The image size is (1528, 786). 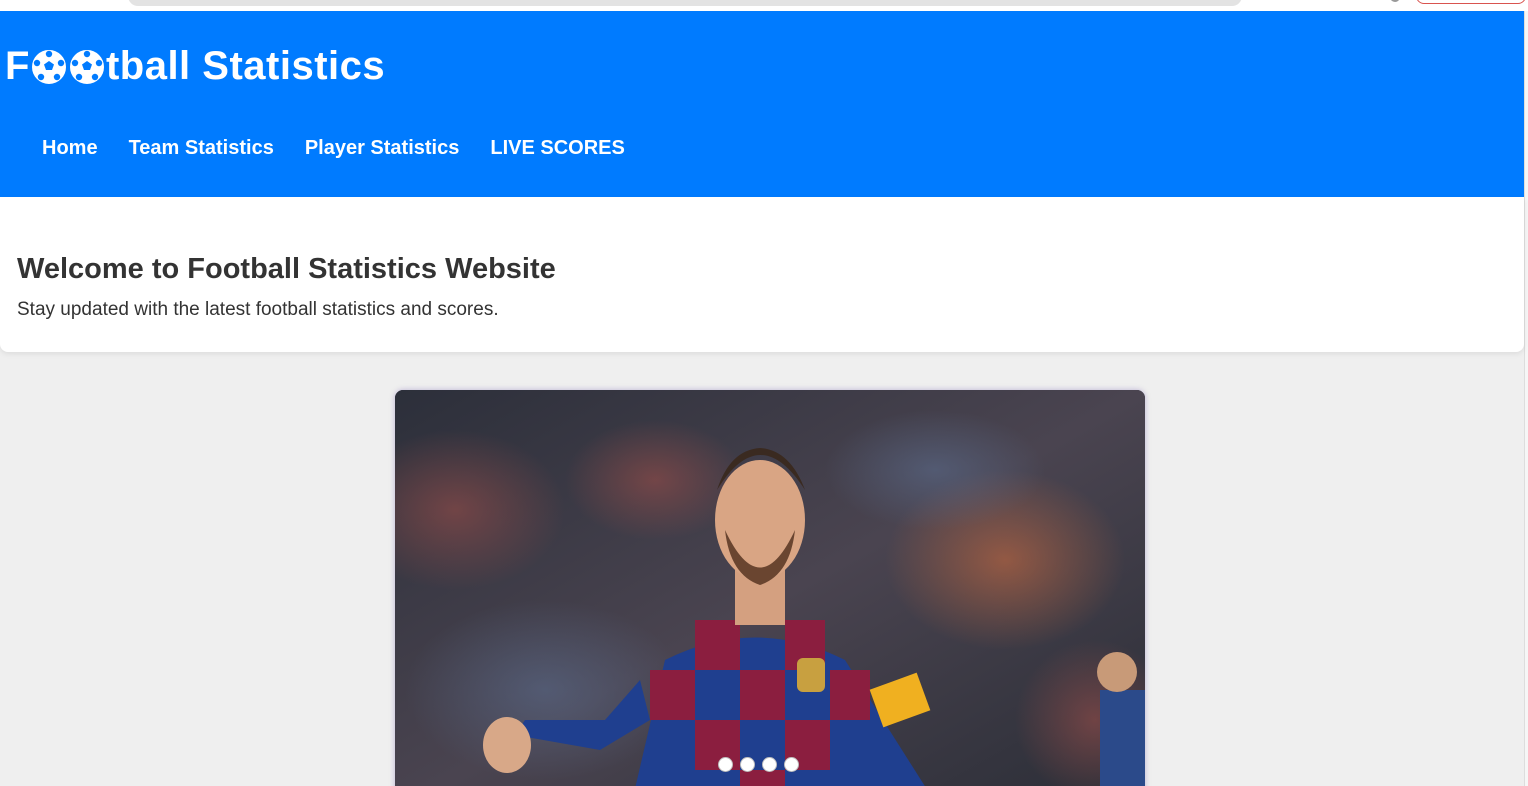 What do you see at coordinates (1526, 398) in the screenshot?
I see `page-scrollbar` at bounding box center [1526, 398].